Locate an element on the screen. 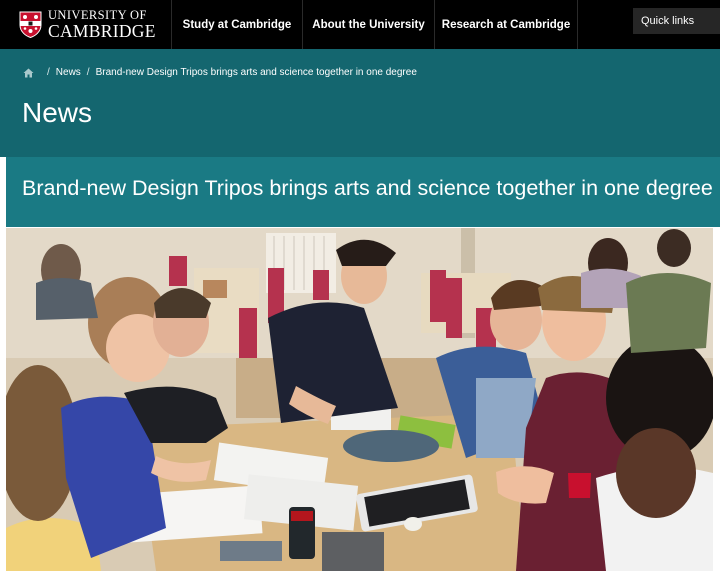  nav-about: About the University is located at coordinates (369, 24).